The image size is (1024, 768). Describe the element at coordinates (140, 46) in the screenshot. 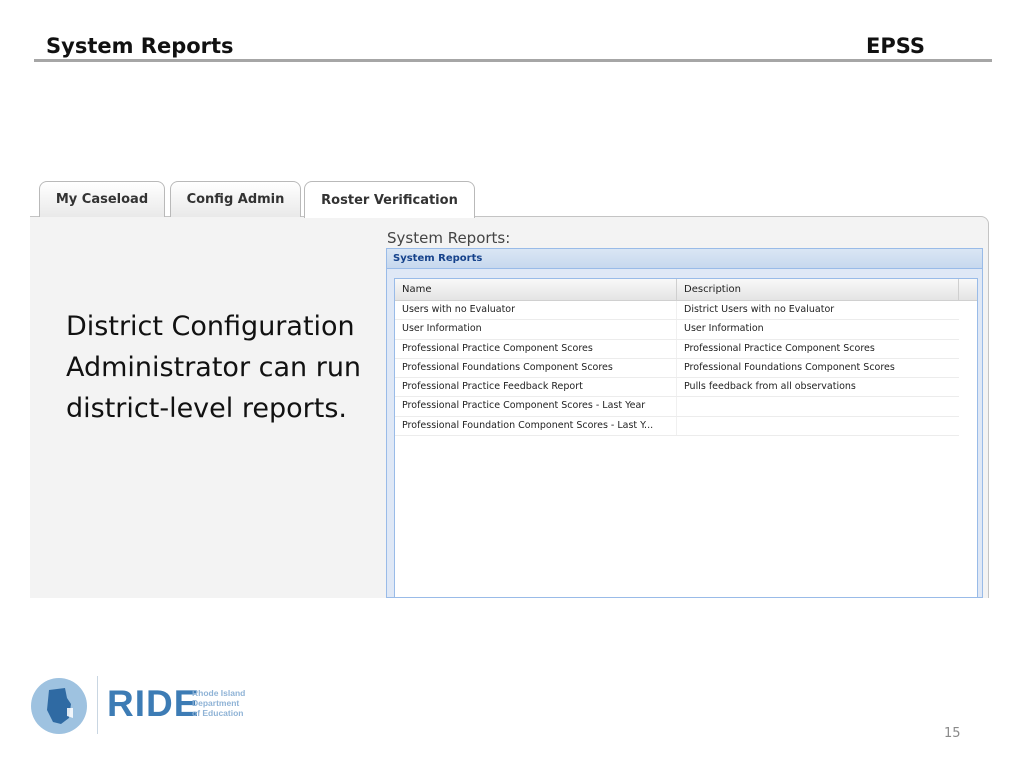

I see `slide-title: System Reports` at that location.